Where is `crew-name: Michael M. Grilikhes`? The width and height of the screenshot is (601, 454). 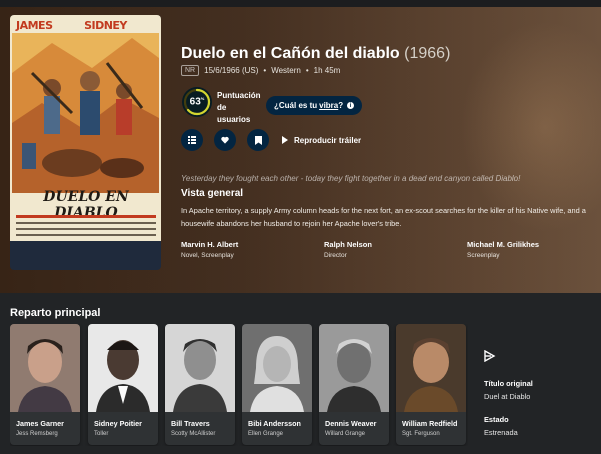
crew-name: Michael M. Grilikhes is located at coordinates (503, 244).